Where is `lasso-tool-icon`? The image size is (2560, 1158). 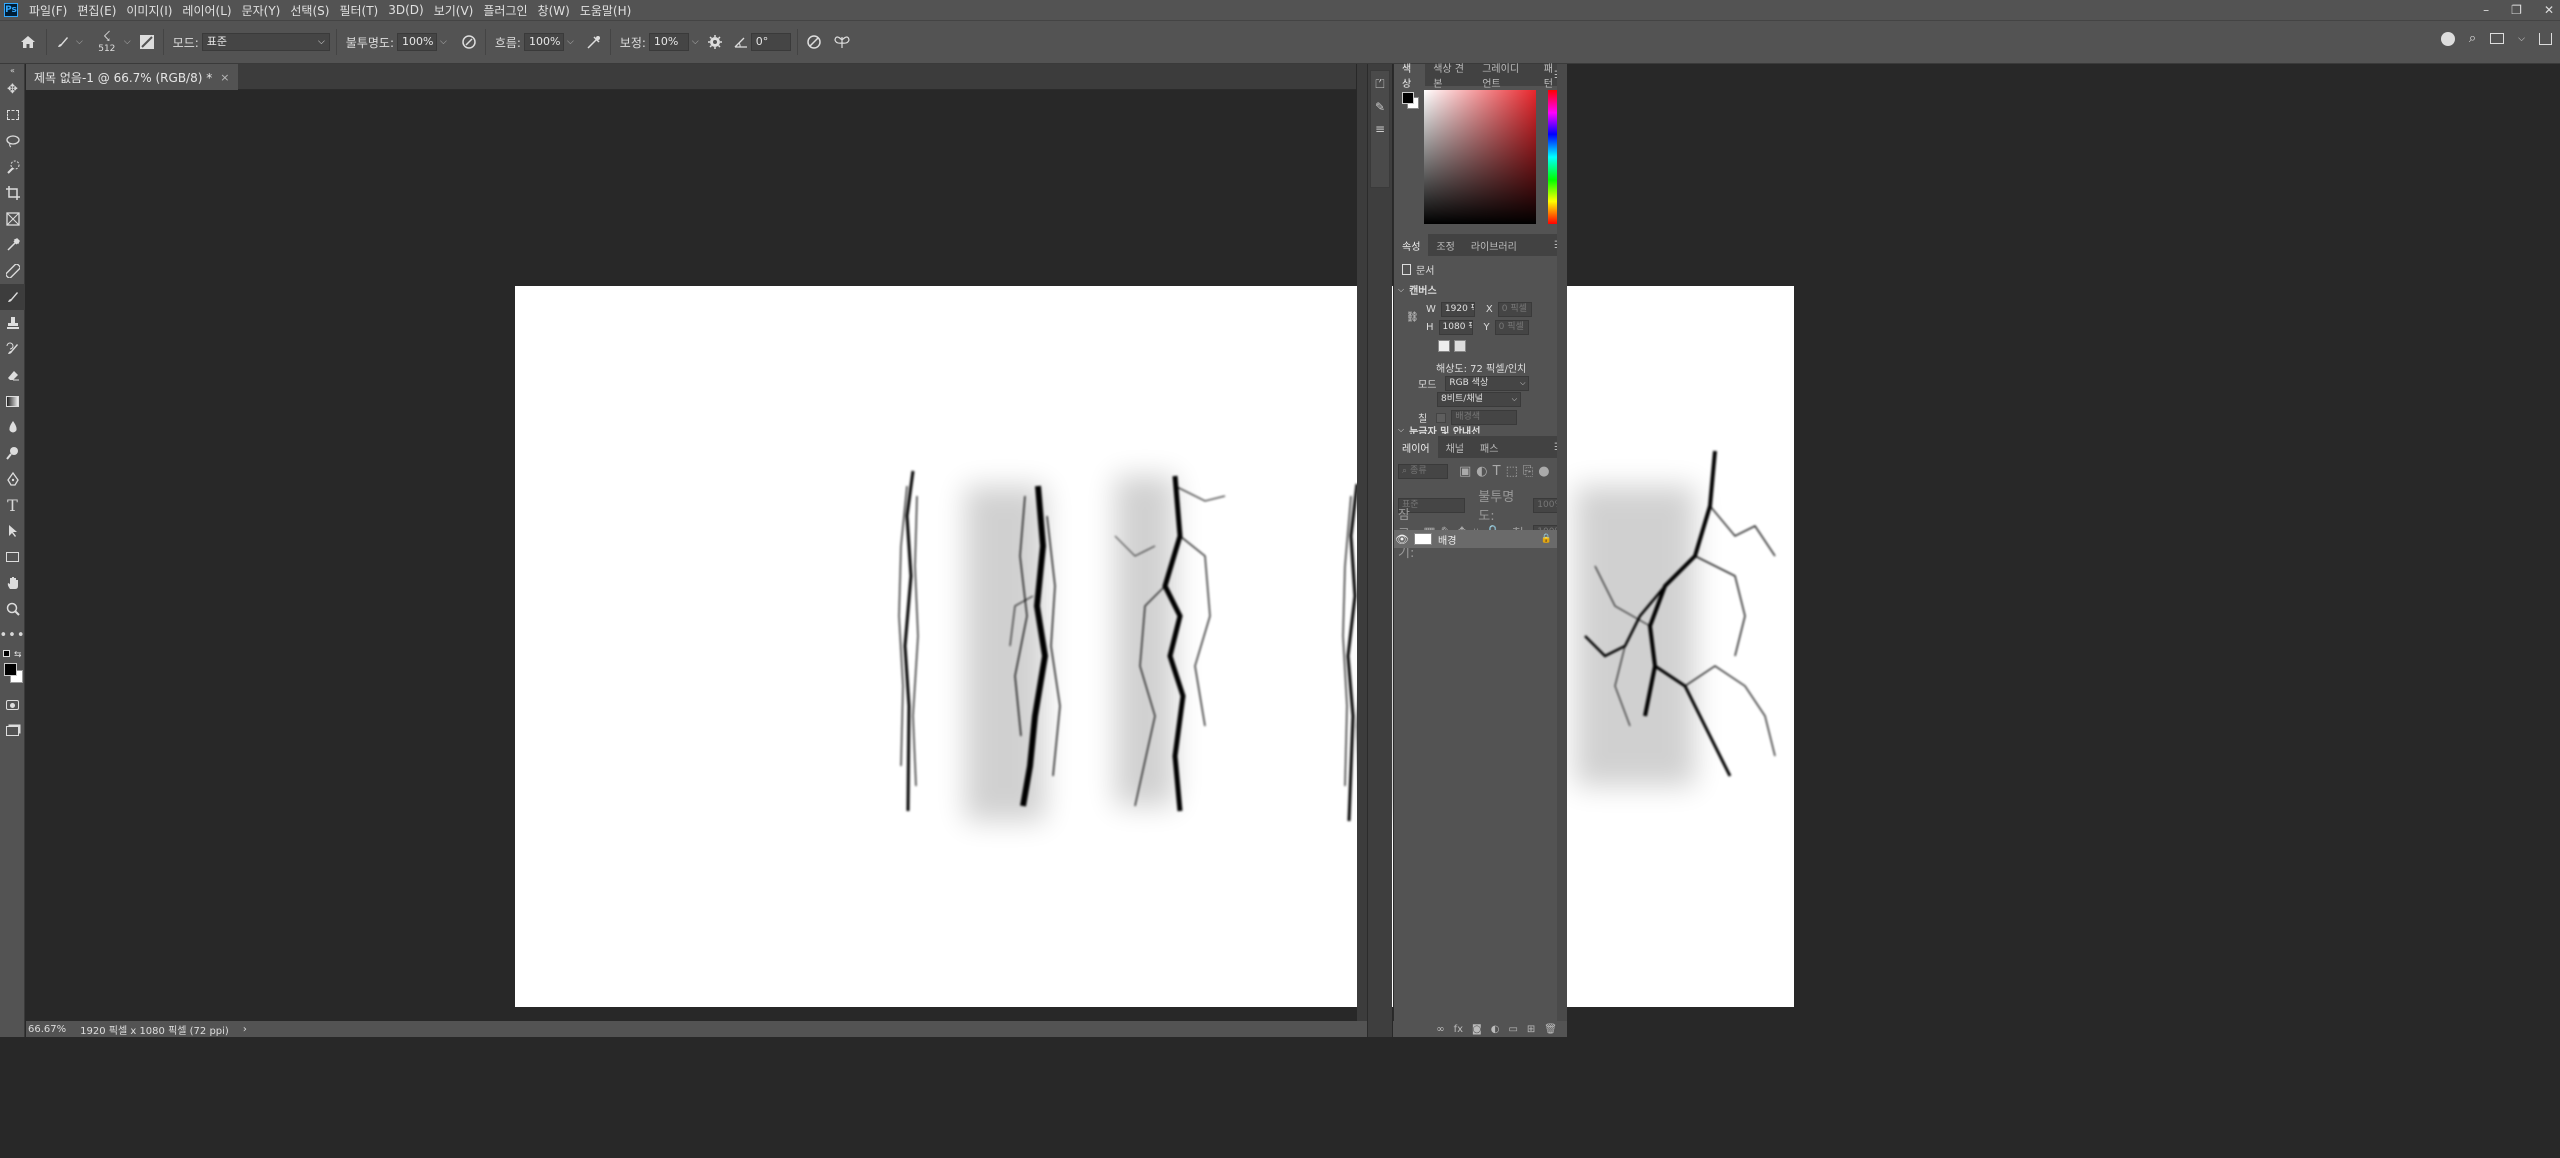
lasso-tool-icon is located at coordinates (12, 141).